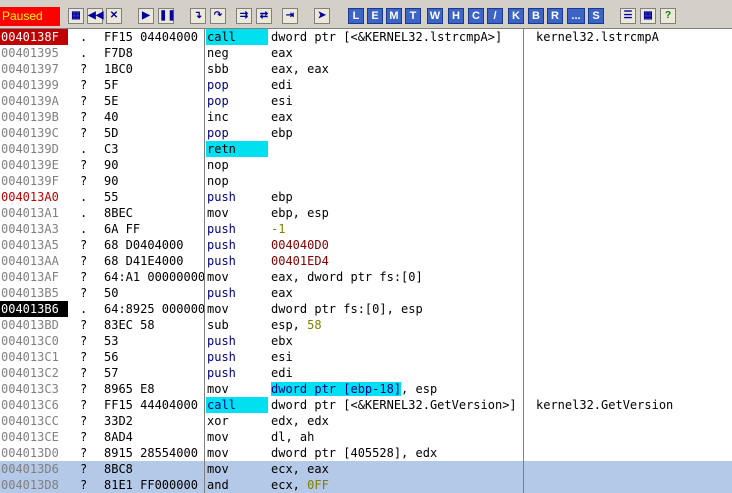 Image resolution: width=732 pixels, height=493 pixels. Describe the element at coordinates (30, 277) in the screenshot. I see `address-cell: 004013AF` at that location.